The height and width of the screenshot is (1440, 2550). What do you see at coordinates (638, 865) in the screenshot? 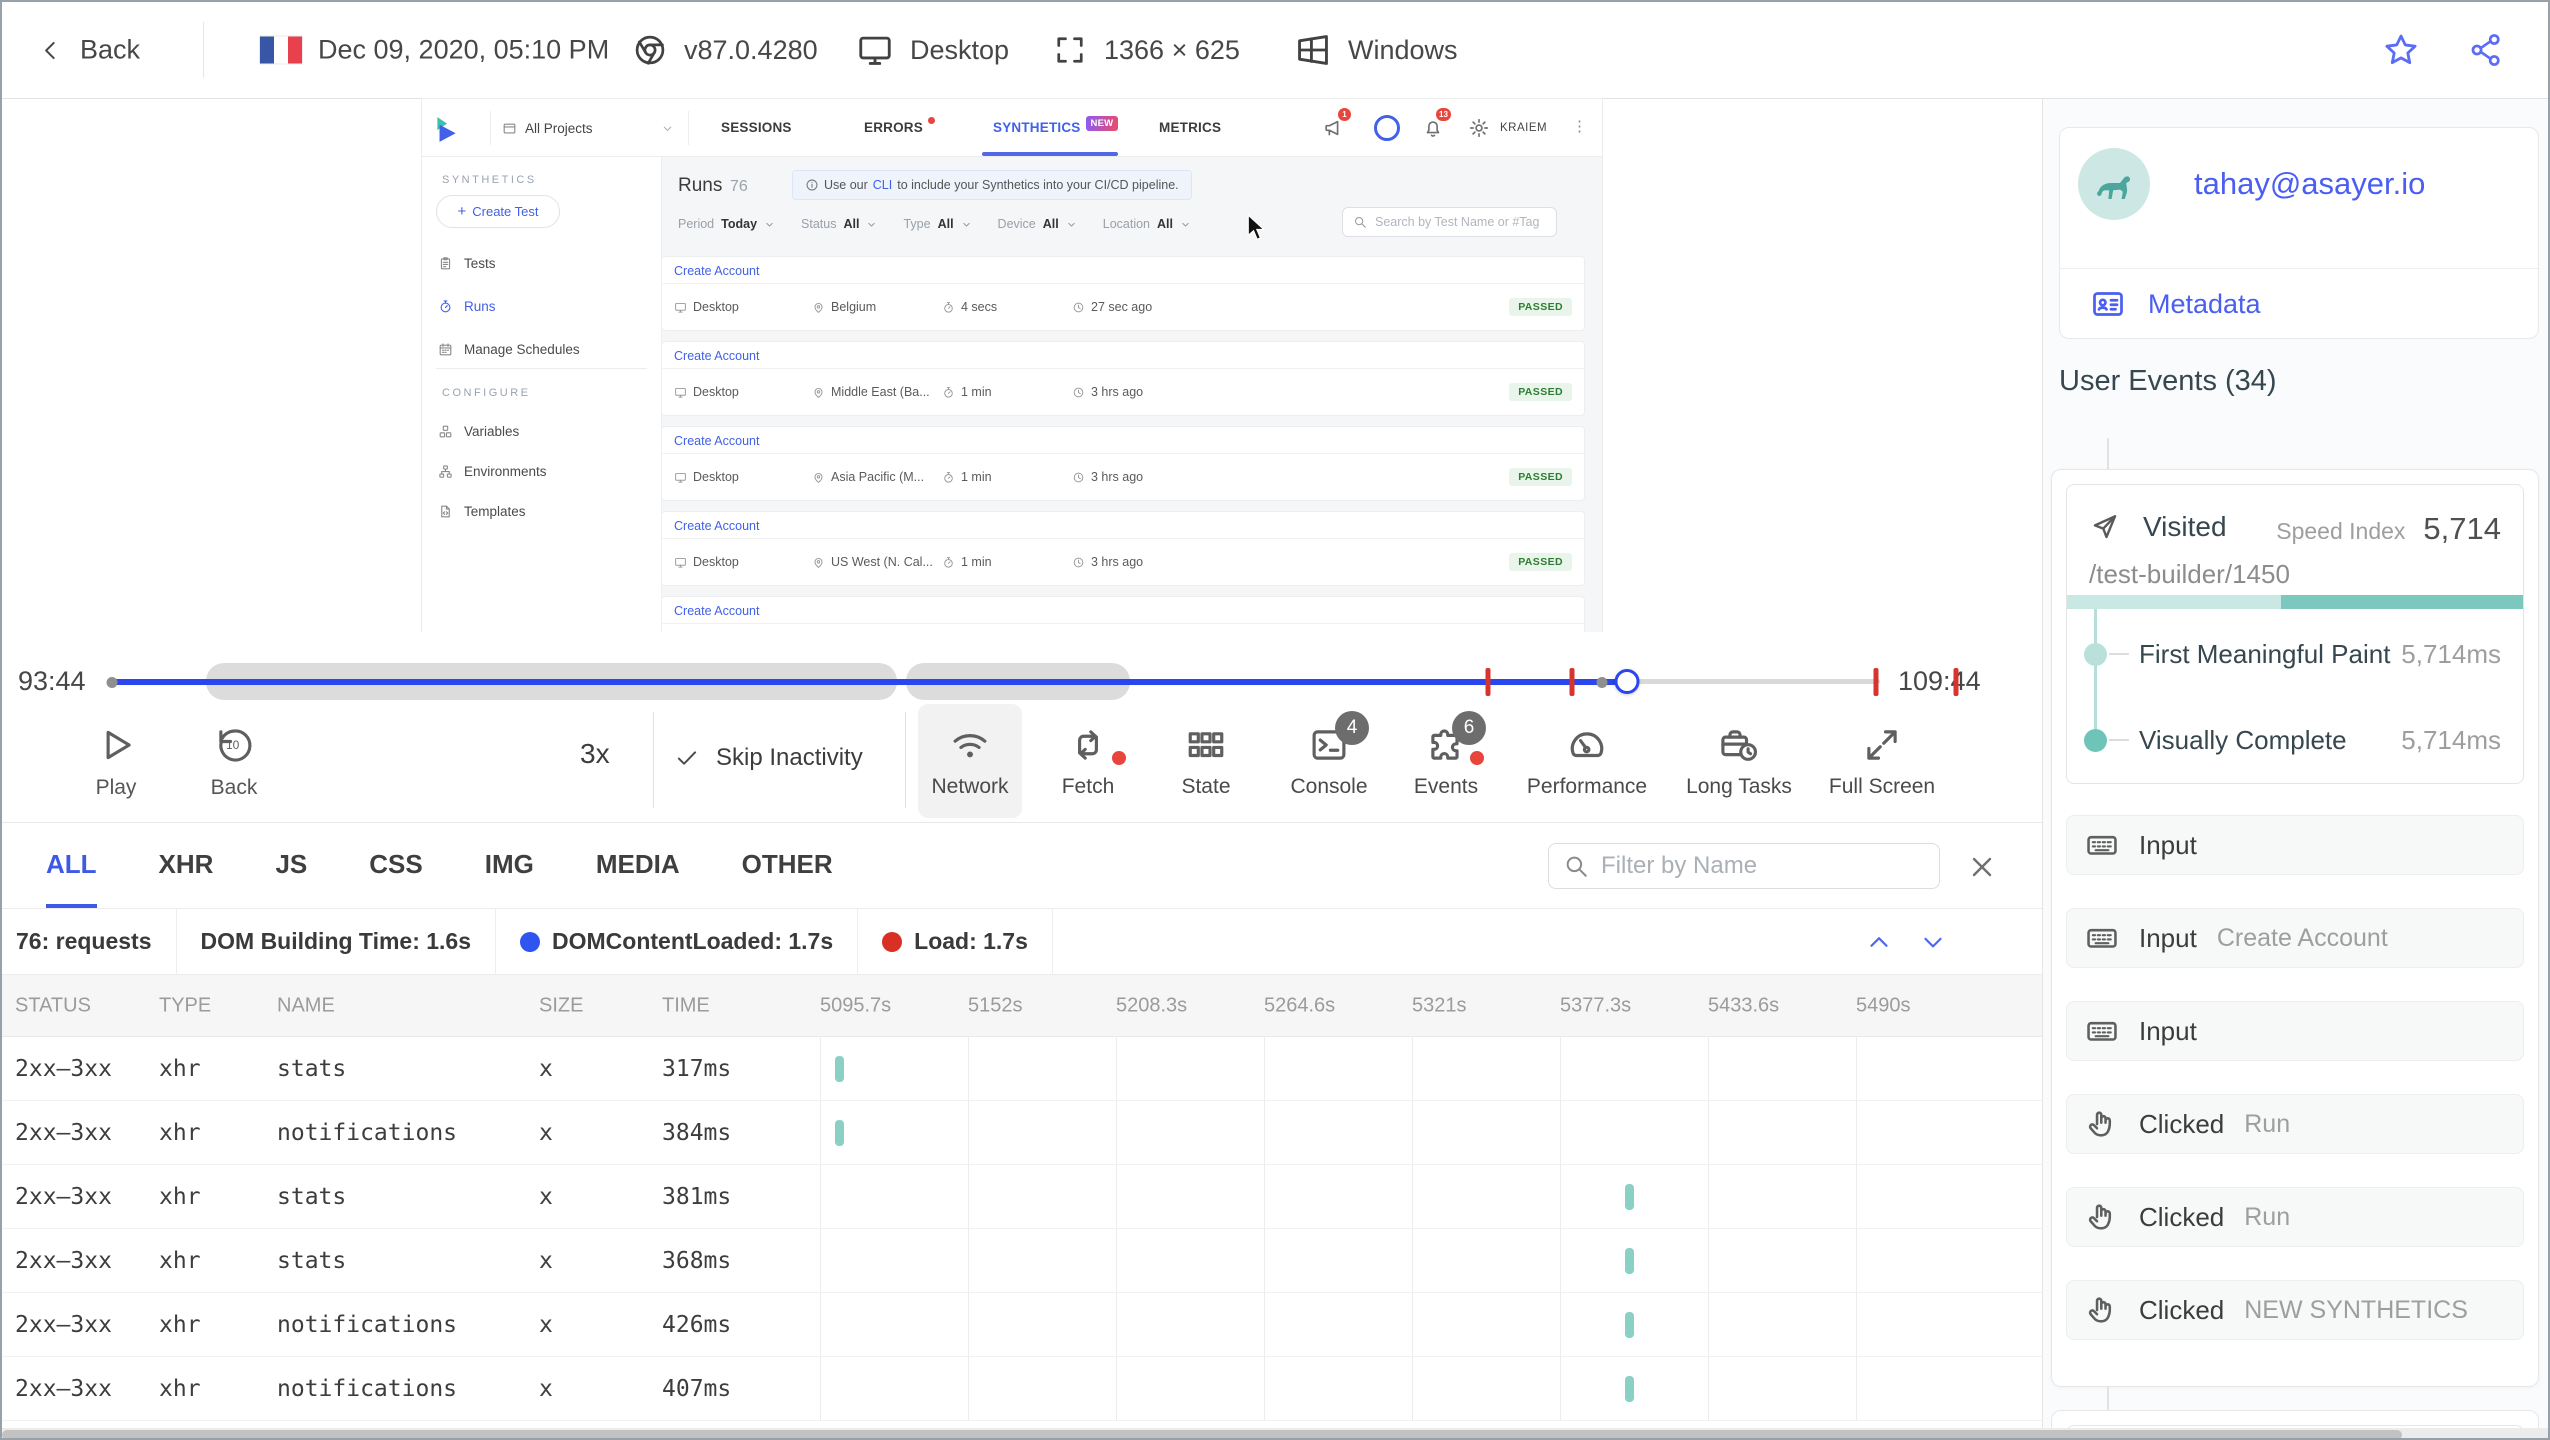
I see `network-filter-tab: MEDIA` at bounding box center [638, 865].